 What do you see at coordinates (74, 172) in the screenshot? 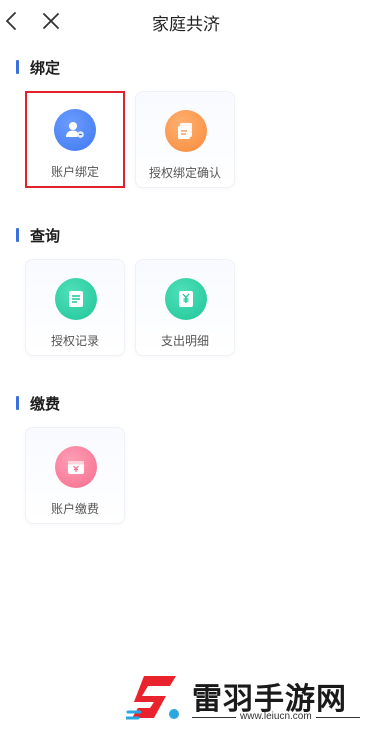
I see `card-label: 账户绑定` at bounding box center [74, 172].